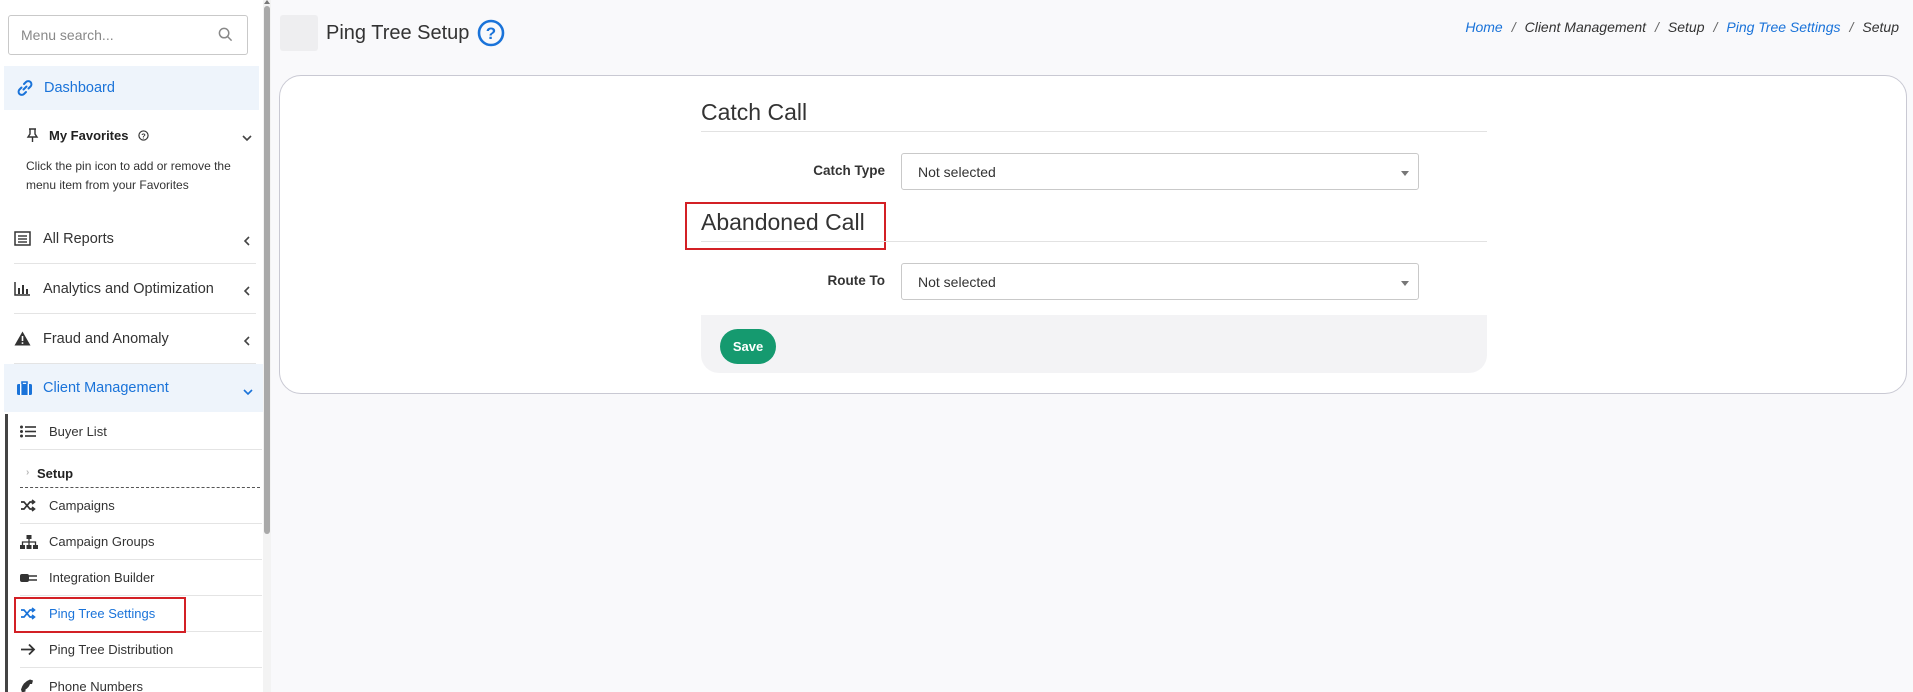  I want to click on sidebar-item-buyer-list: Buyer List, so click(141, 432).